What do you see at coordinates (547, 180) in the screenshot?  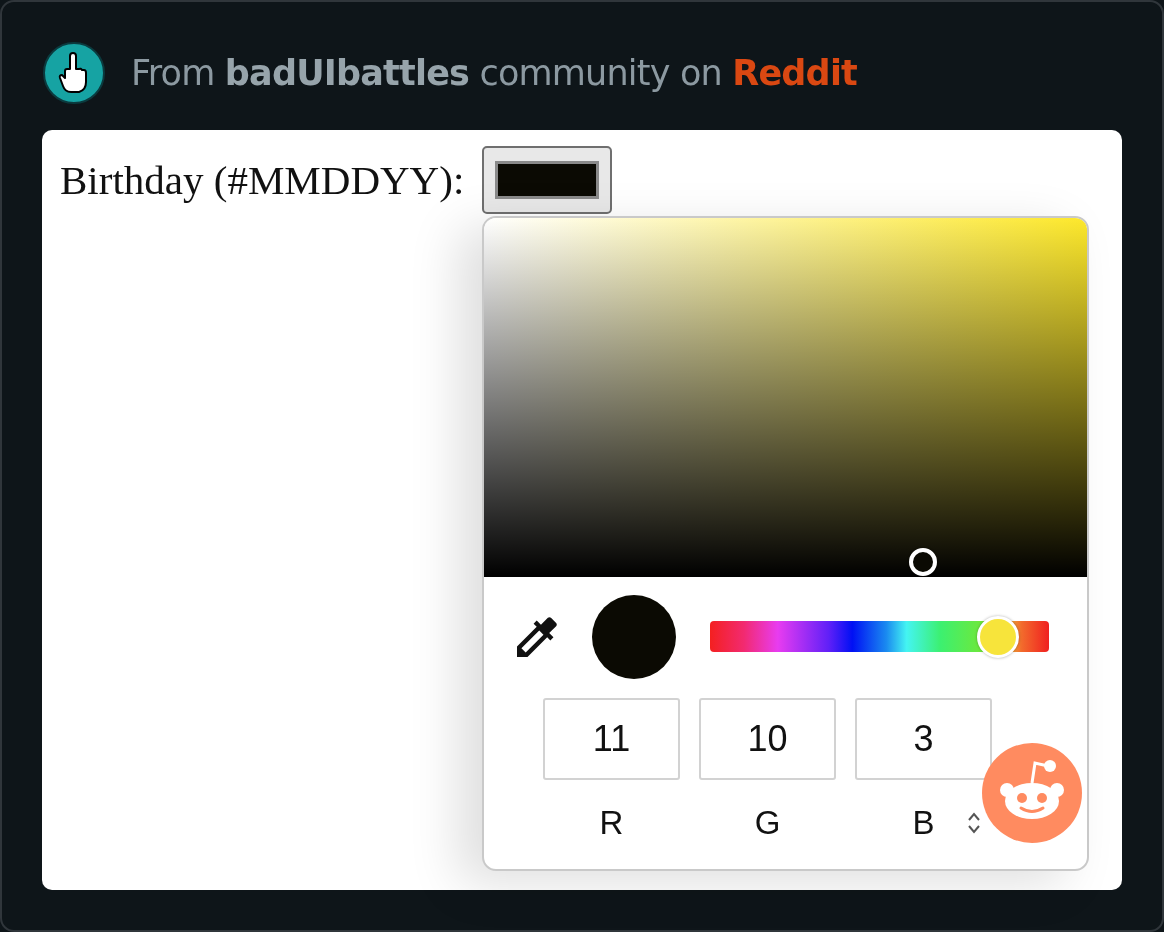 I see `color-input` at bounding box center [547, 180].